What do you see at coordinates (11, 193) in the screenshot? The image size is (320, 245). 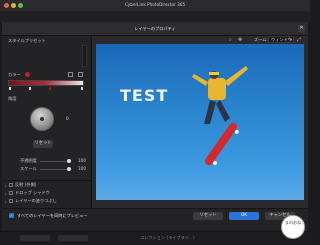 I see `section-checkbox-drop-shadow` at bounding box center [11, 193].